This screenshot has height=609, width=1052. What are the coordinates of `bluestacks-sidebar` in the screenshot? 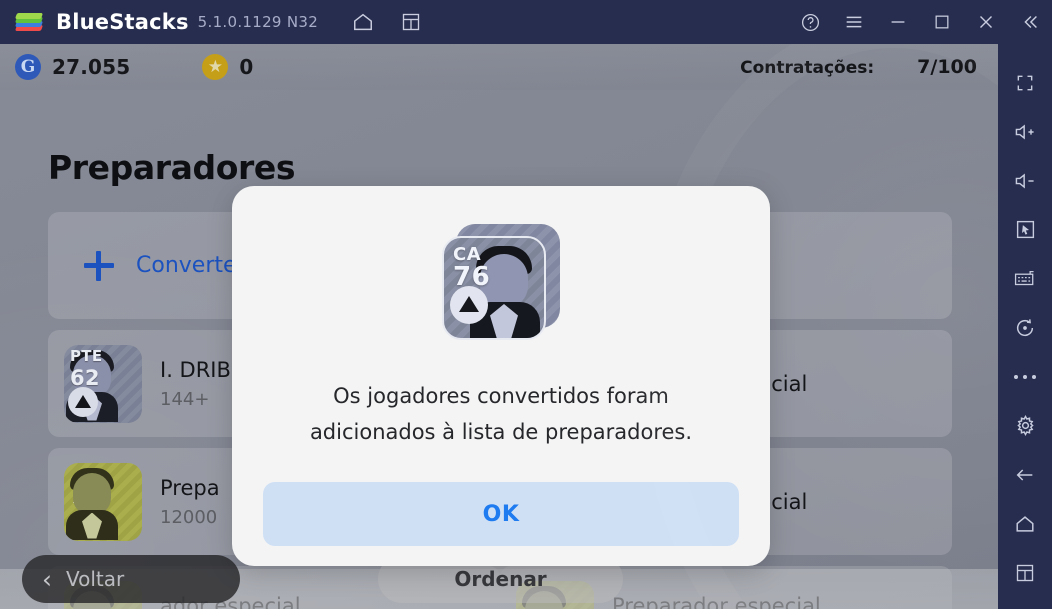 It's located at (1025, 326).